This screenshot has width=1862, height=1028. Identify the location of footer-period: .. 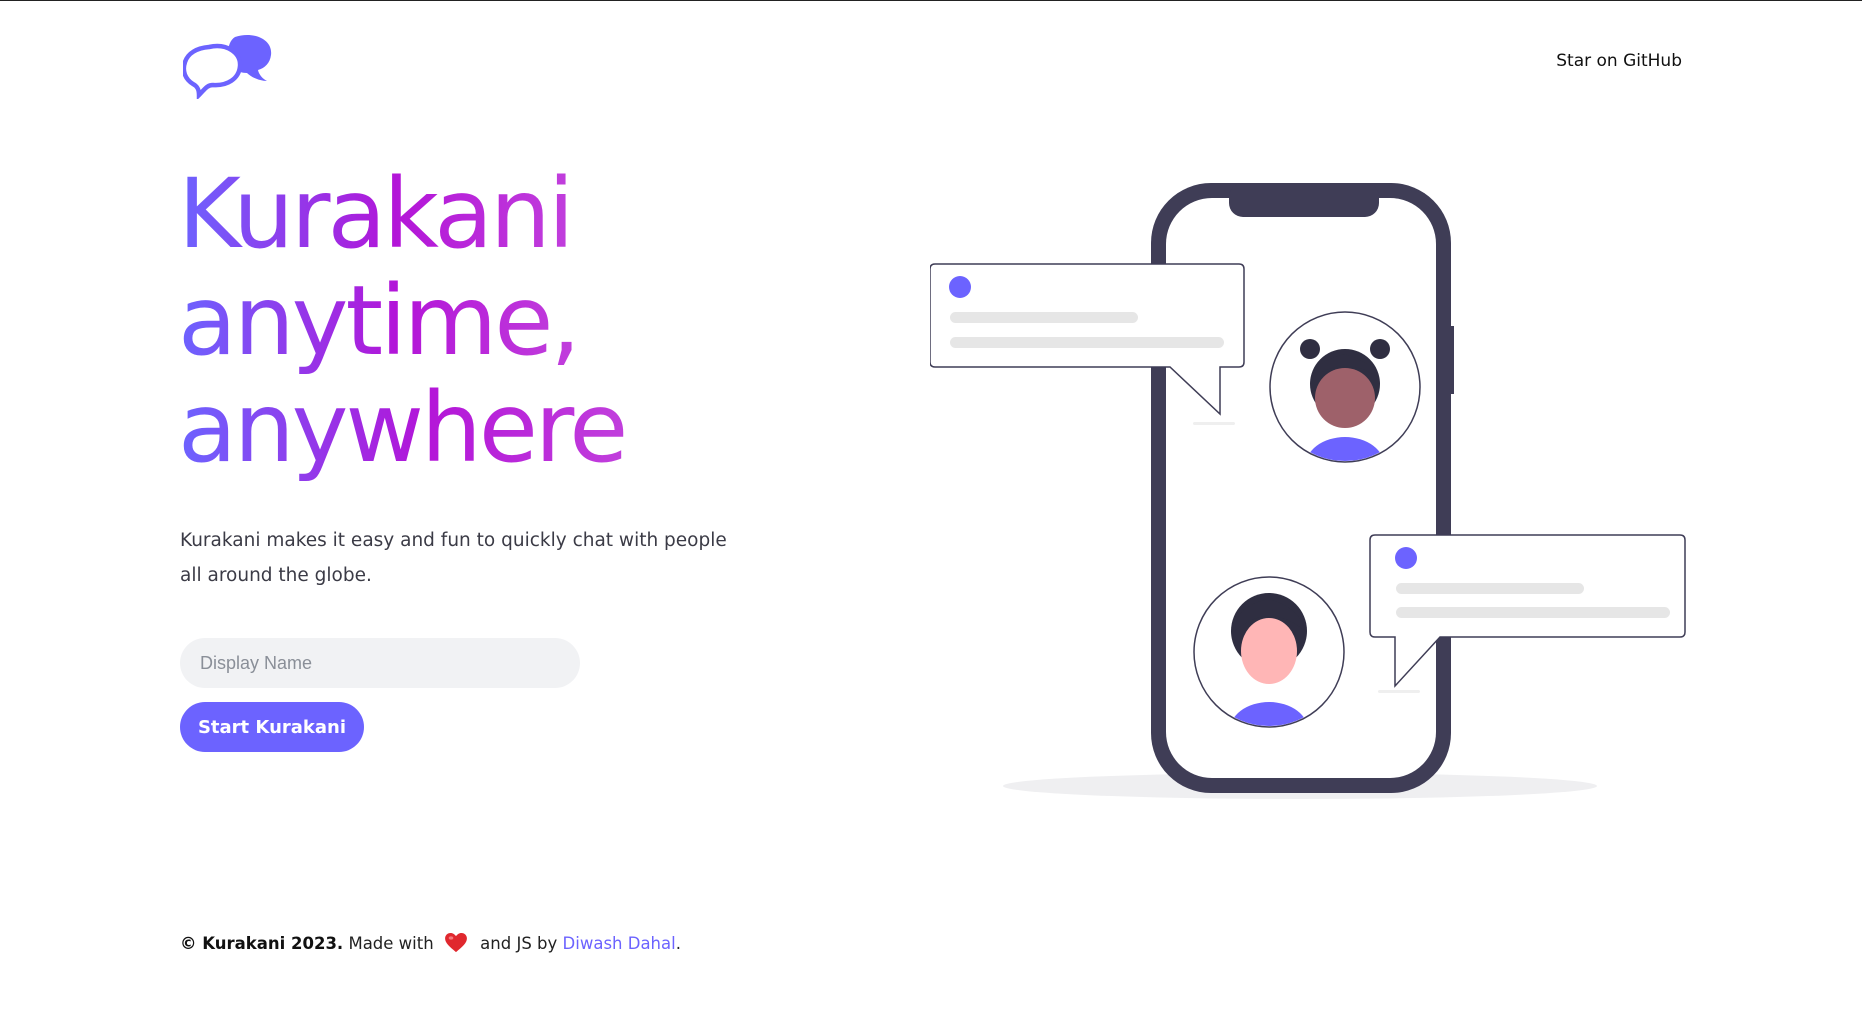
(678, 943).